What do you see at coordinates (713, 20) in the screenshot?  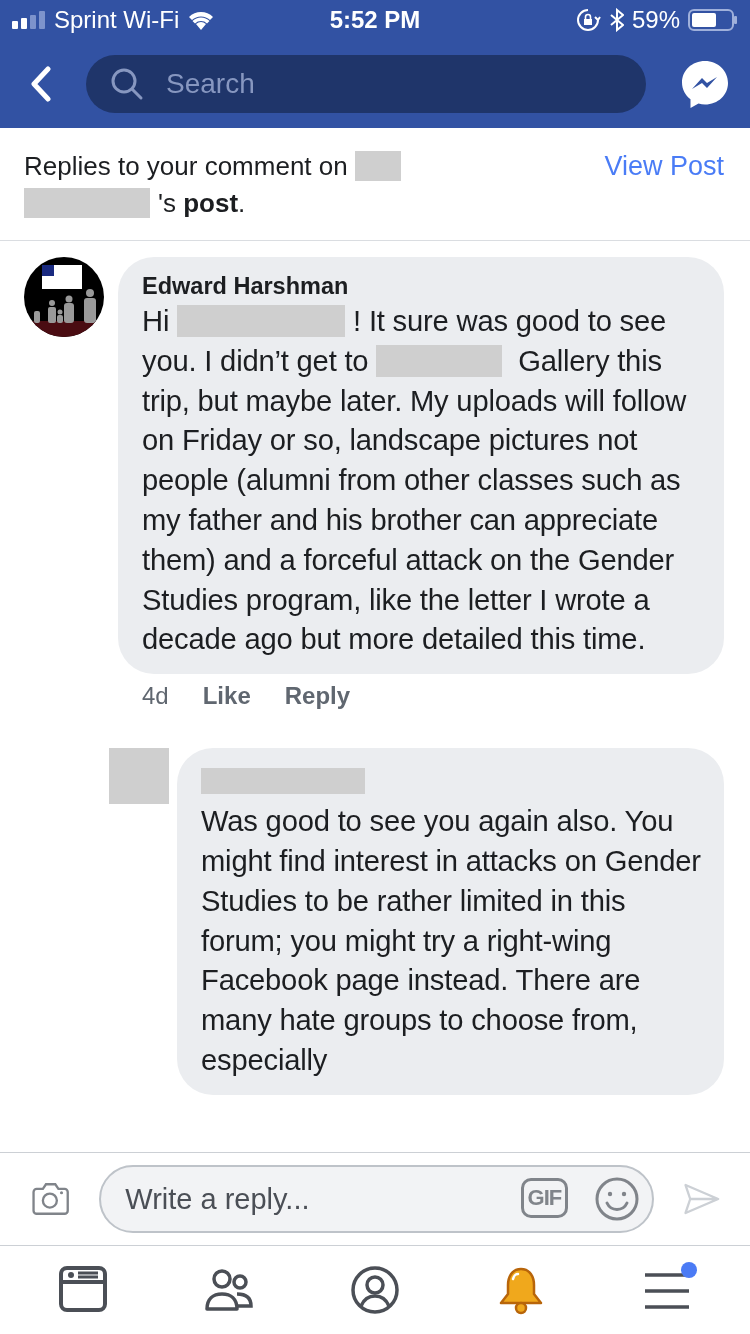 I see `battery-icon` at bounding box center [713, 20].